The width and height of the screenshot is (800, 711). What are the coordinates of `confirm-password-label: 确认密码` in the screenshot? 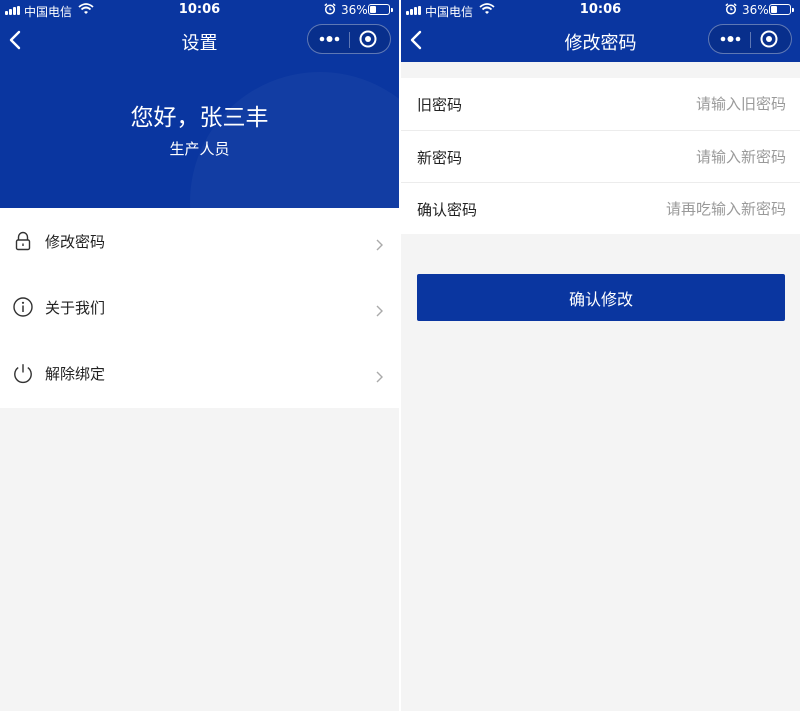 It's located at (447, 210).